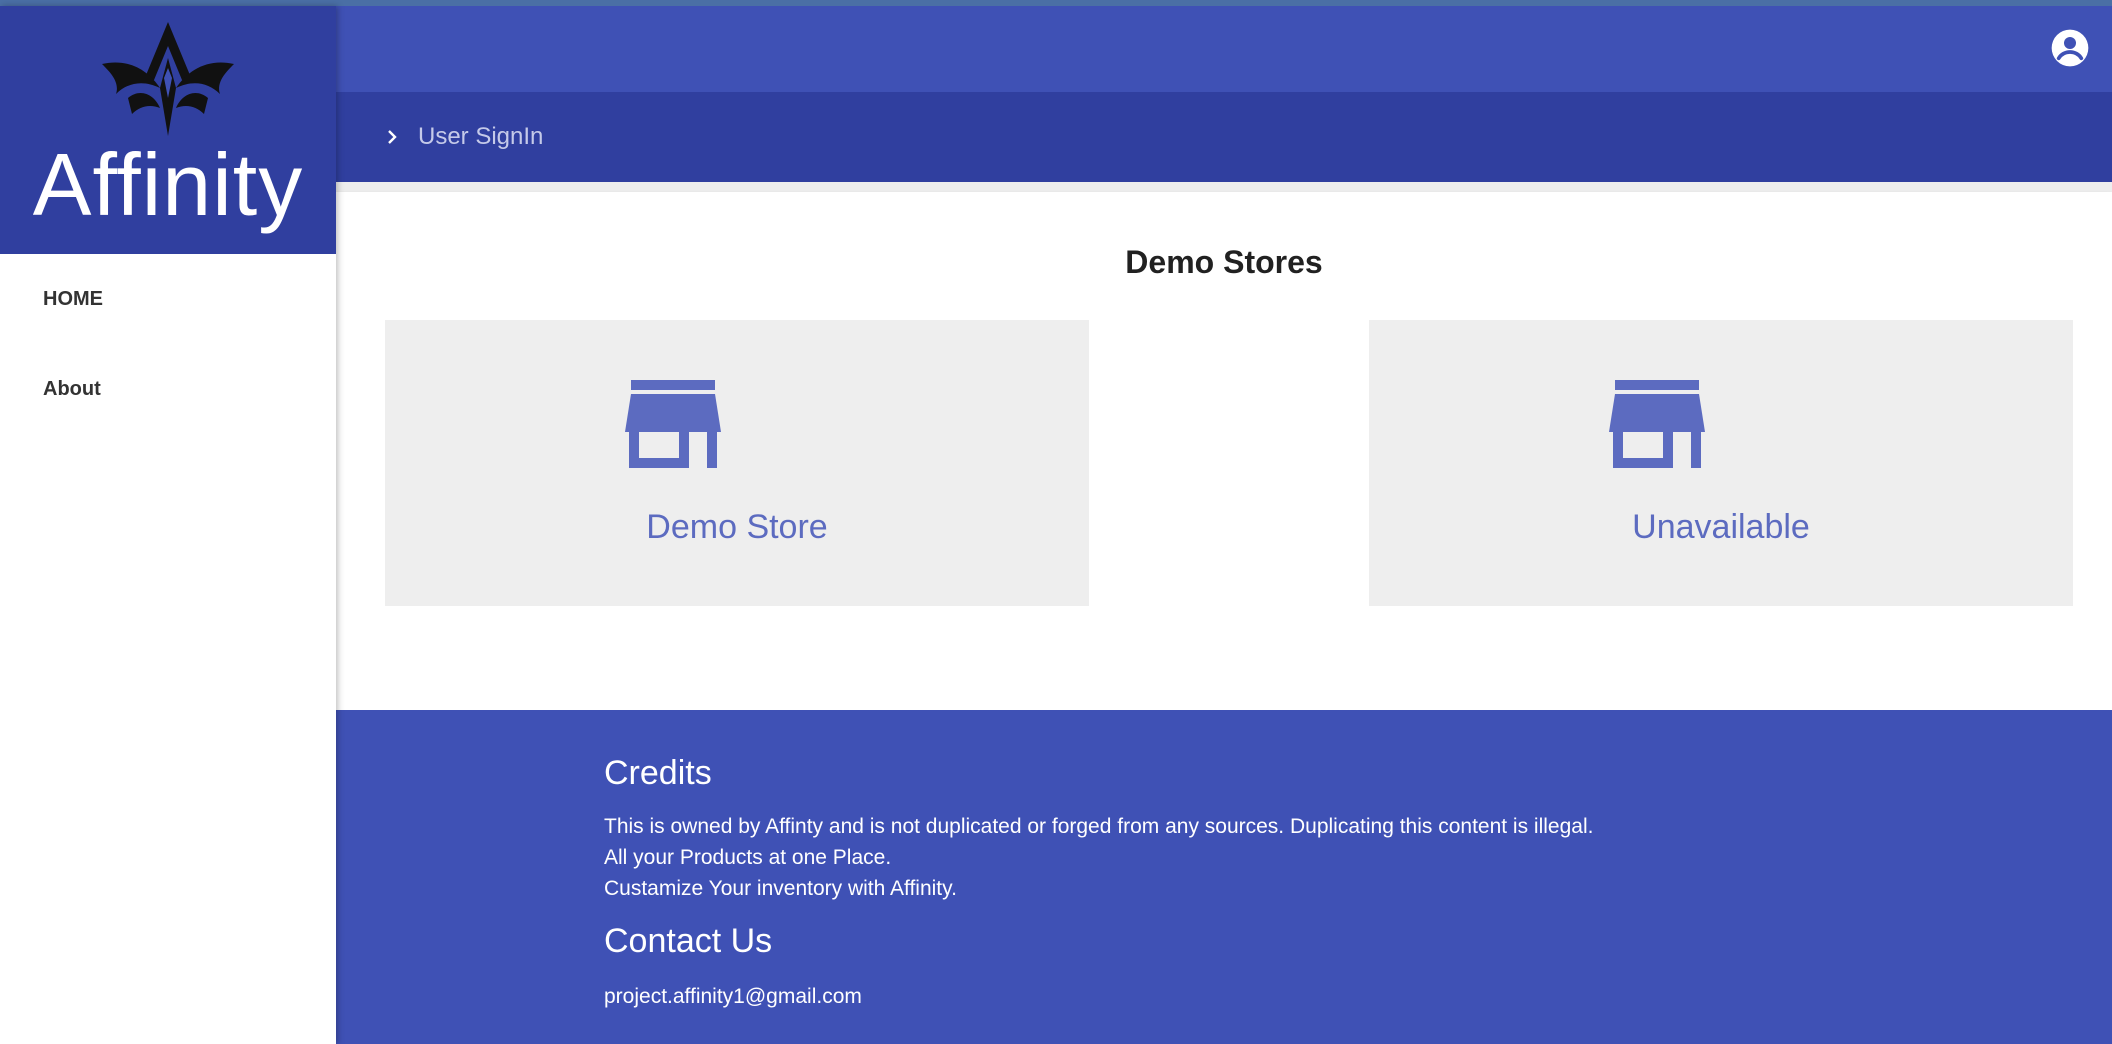  What do you see at coordinates (1721, 463) in the screenshot?
I see `store-card-unavailable: Unavailable` at bounding box center [1721, 463].